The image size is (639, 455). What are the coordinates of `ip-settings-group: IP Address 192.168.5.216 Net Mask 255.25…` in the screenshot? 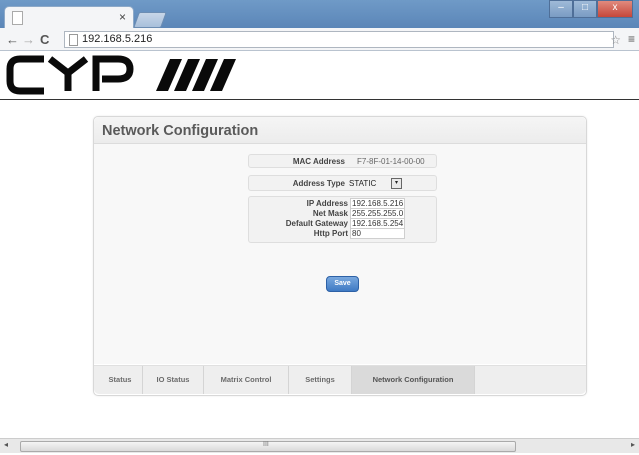 It's located at (342, 219).